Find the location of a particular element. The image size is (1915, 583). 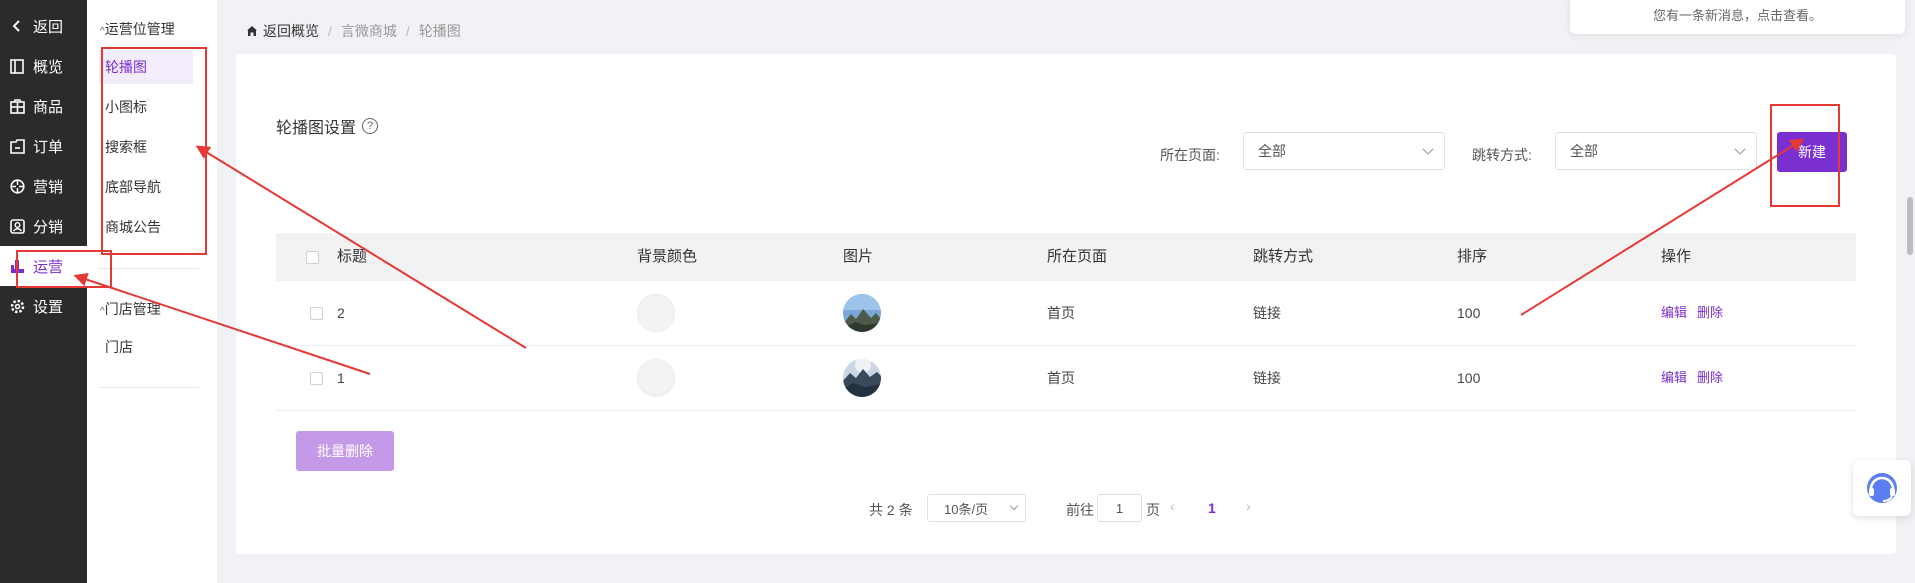

secondary-sidebar: ^运营位管理 轮播图 小图标 搜索框 底部导航 商城公告 ^门店管理 门店 is located at coordinates (152, 291).